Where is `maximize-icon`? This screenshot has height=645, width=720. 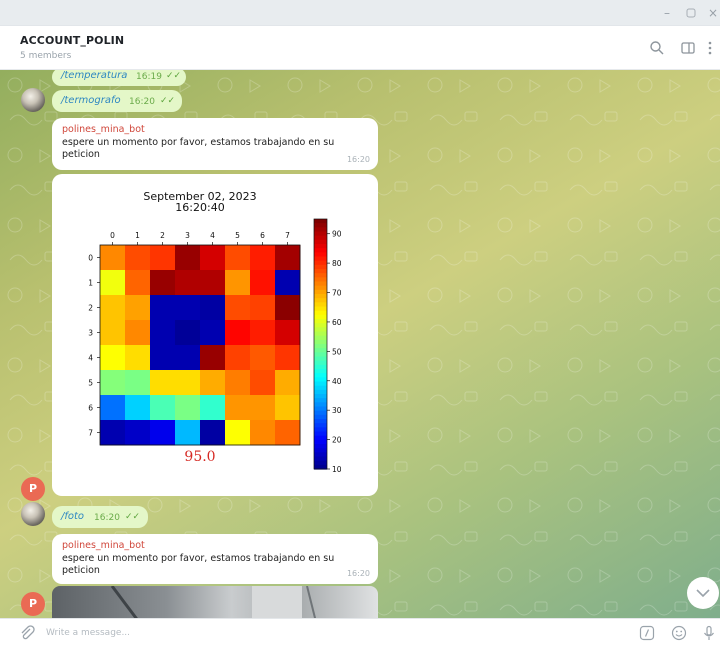
maximize-icon is located at coordinates (691, 13).